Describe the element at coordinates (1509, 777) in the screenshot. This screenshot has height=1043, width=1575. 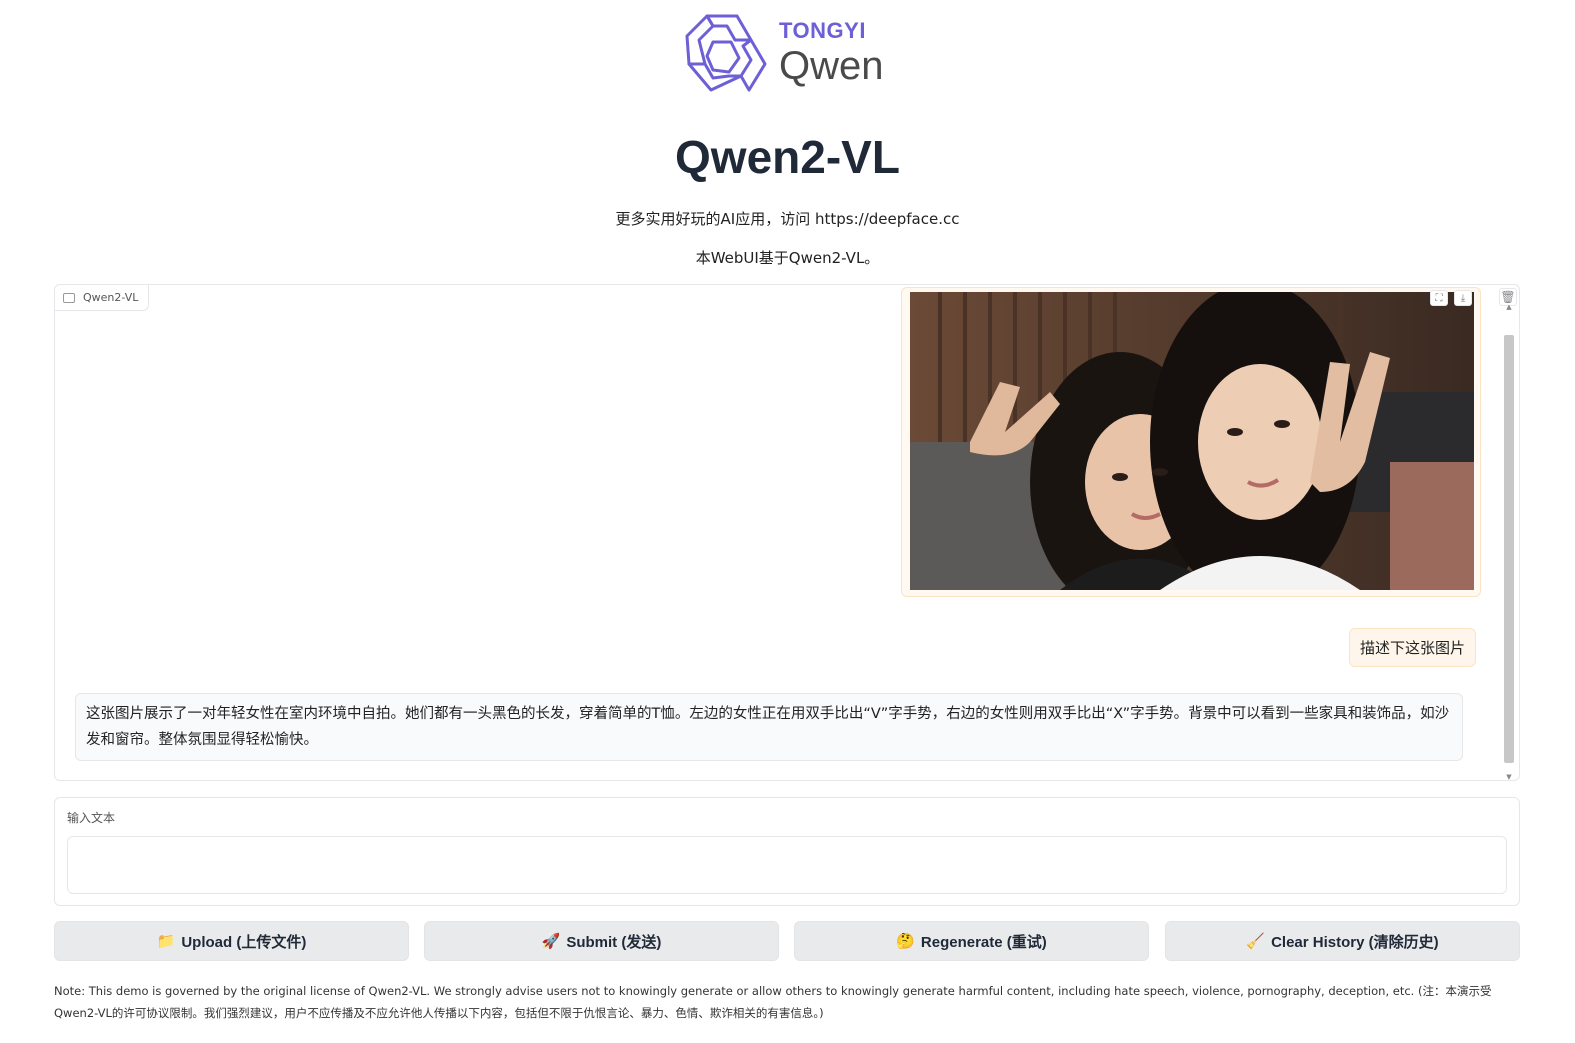
I see `scroll-down-icon: ▼` at that location.